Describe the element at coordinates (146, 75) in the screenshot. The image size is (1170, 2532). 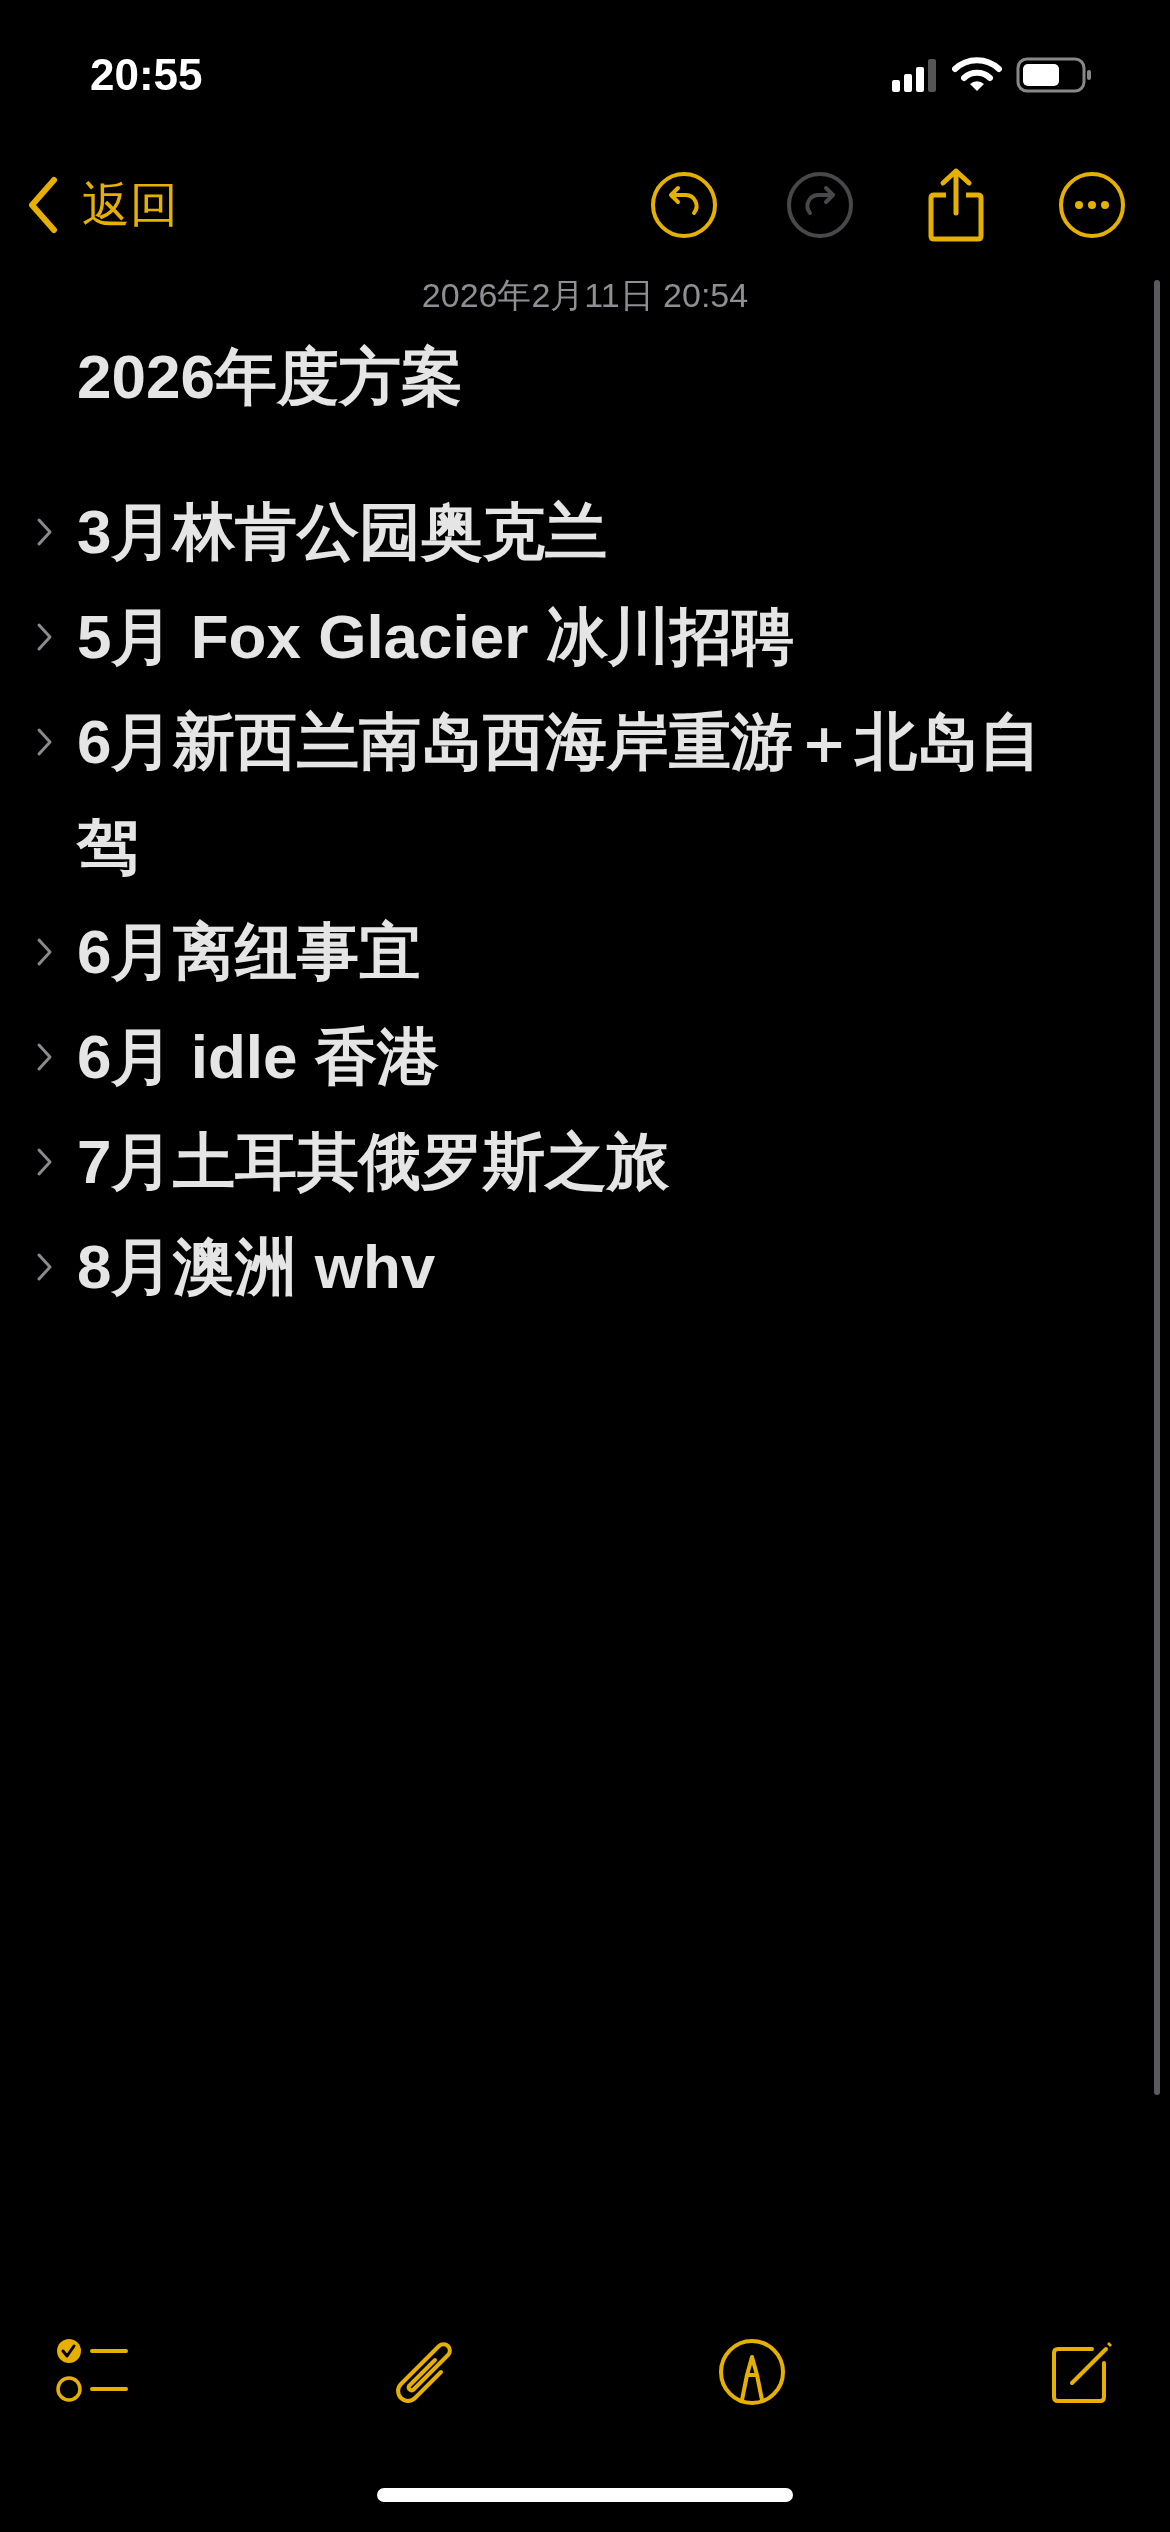
I see `status-time: 20:55` at that location.